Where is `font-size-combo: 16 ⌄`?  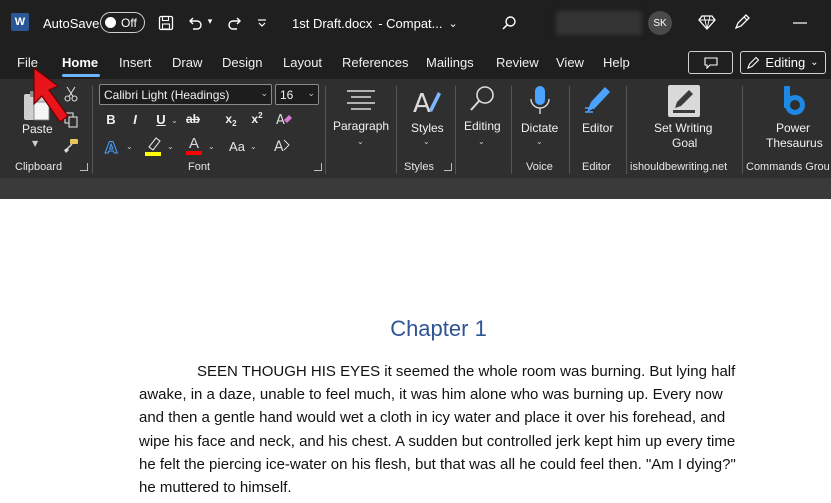
font-size-combo: 16 ⌄ is located at coordinates (297, 94).